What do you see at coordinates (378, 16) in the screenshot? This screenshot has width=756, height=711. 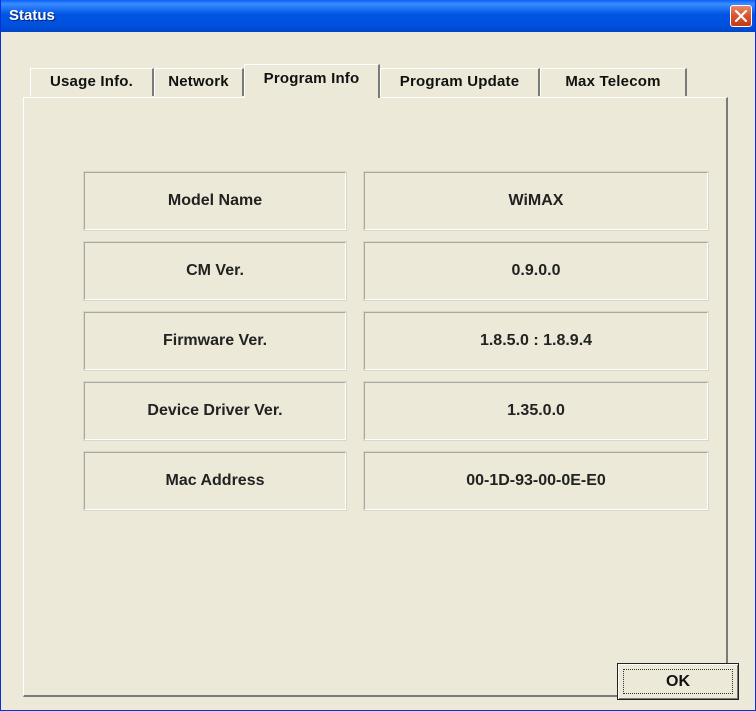 I see `title-bar: Status` at bounding box center [378, 16].